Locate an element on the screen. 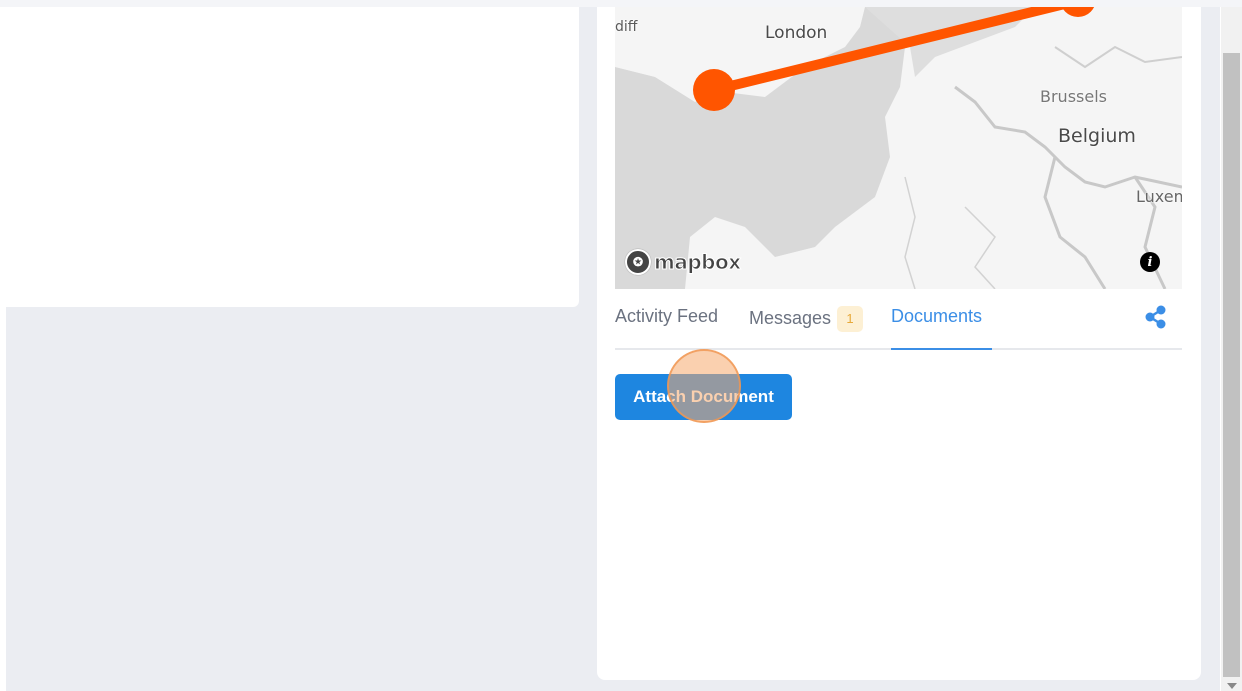  map-label-london: London is located at coordinates (796, 33).